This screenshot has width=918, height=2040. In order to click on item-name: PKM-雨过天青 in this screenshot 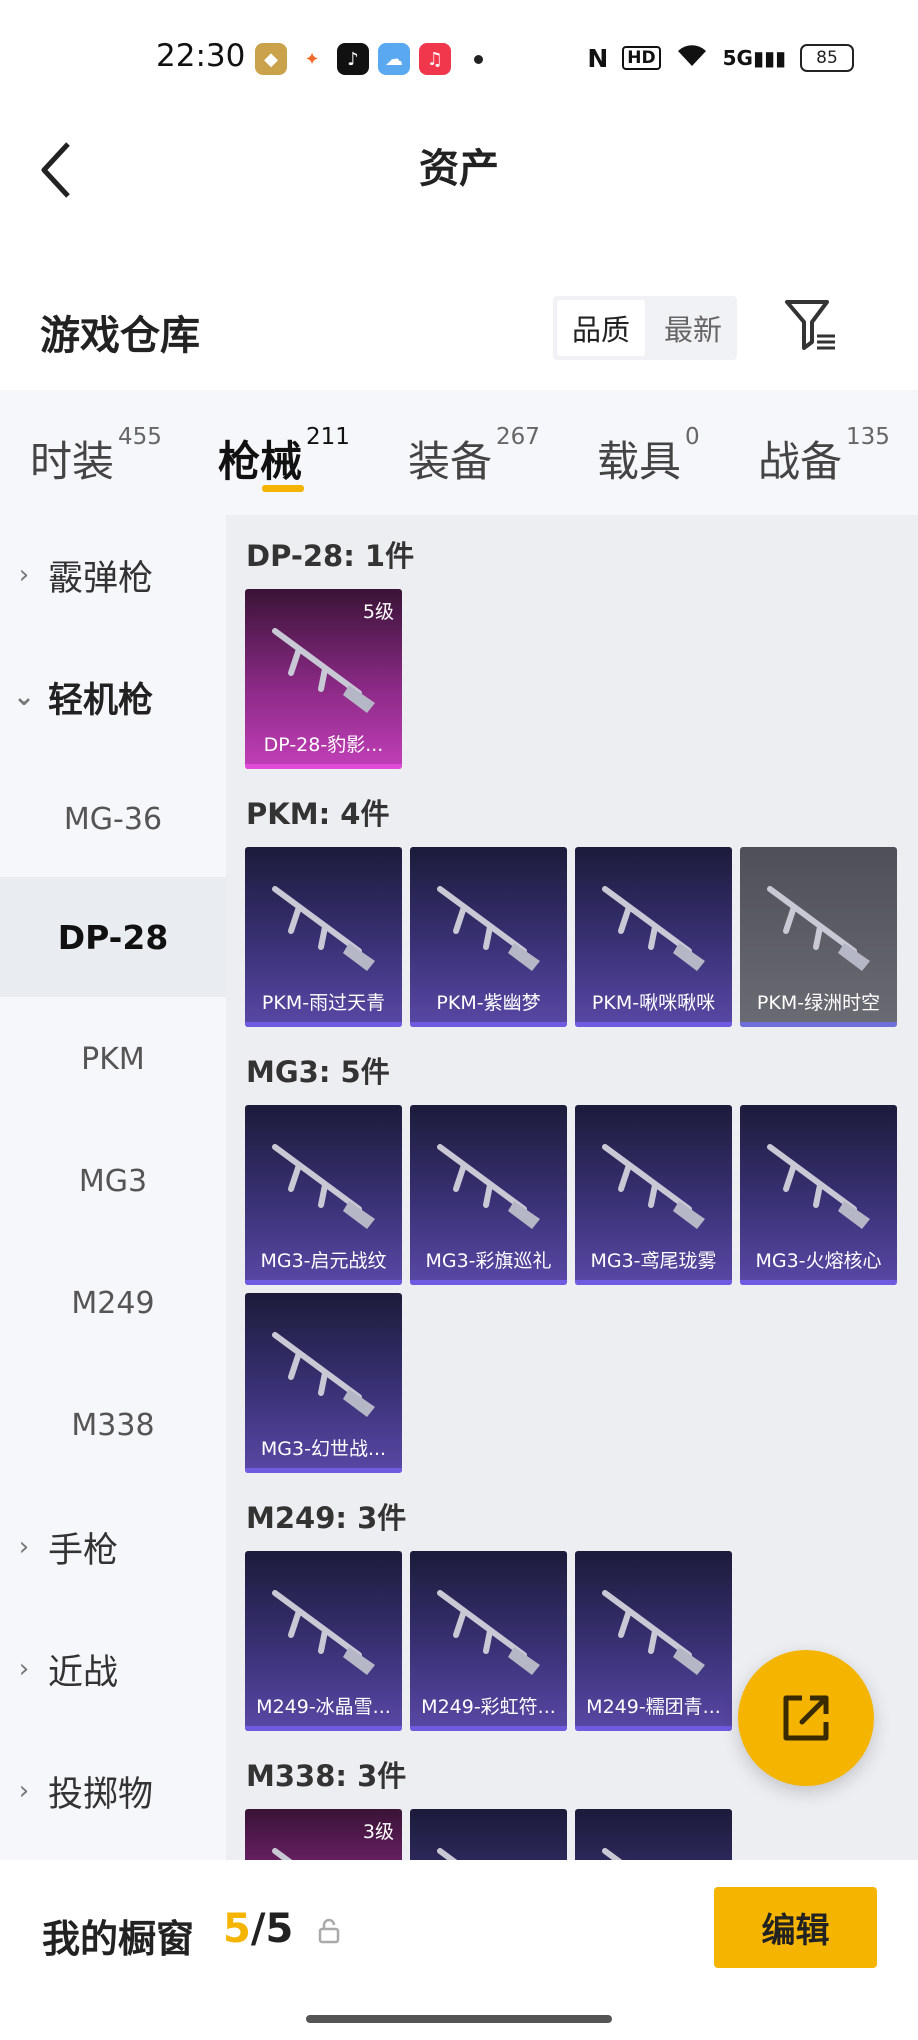, I will do `click(323, 1003)`.